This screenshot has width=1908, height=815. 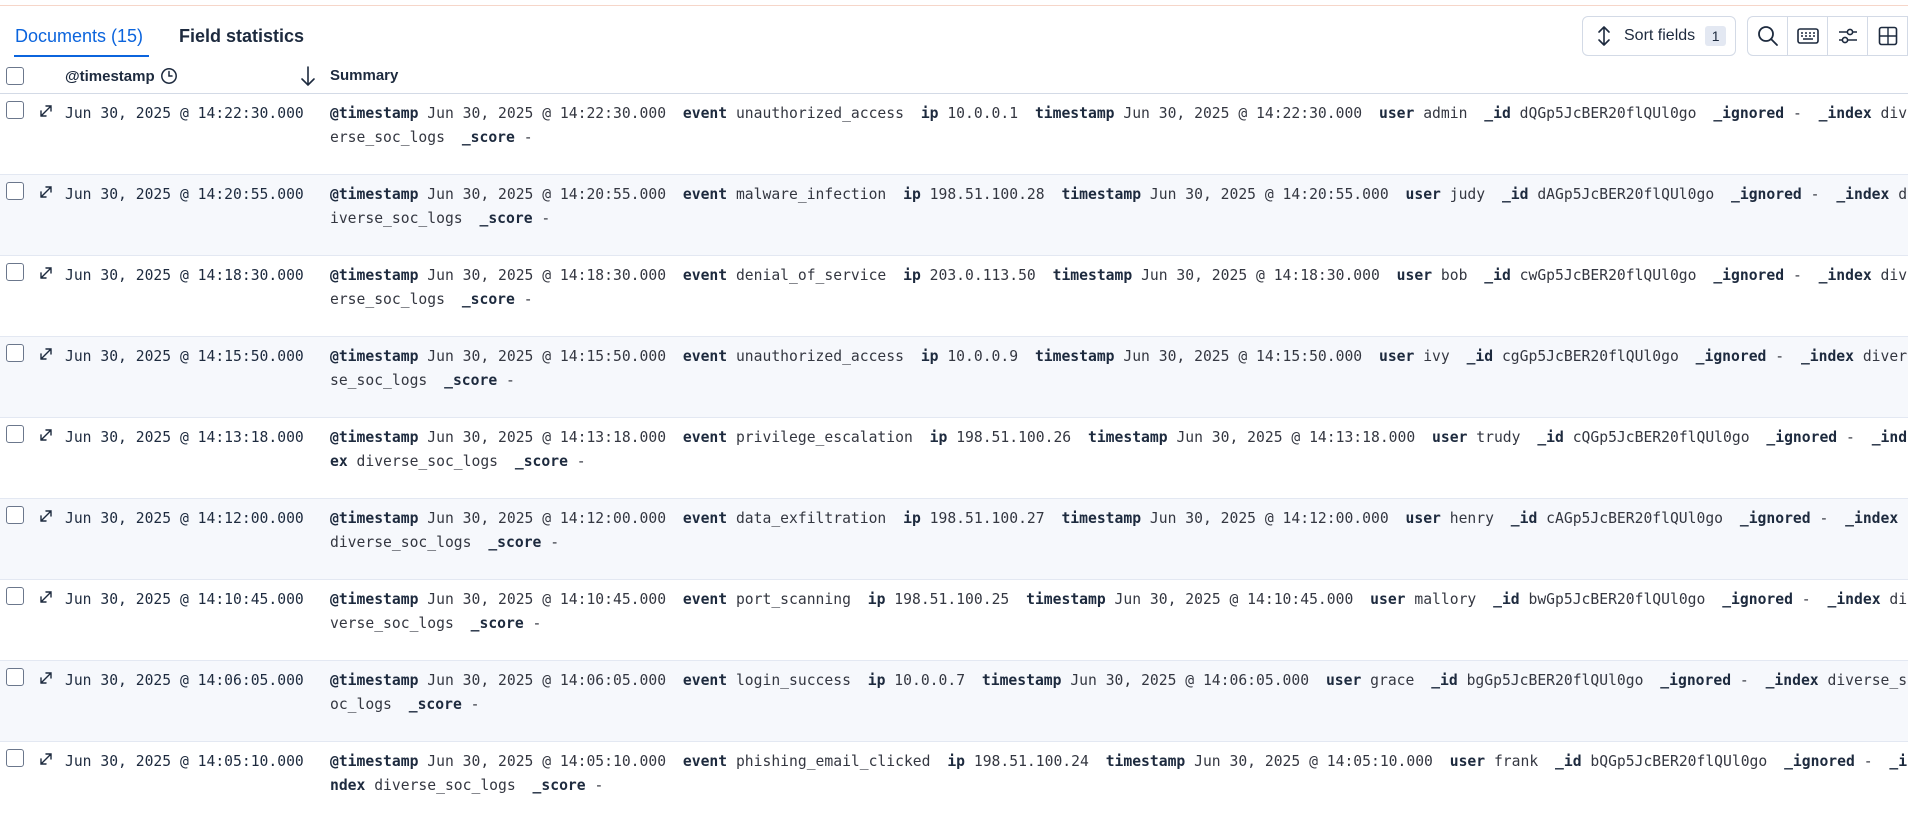 What do you see at coordinates (1659, 36) in the screenshot?
I see `sort-fields-button: Sort fields 1` at bounding box center [1659, 36].